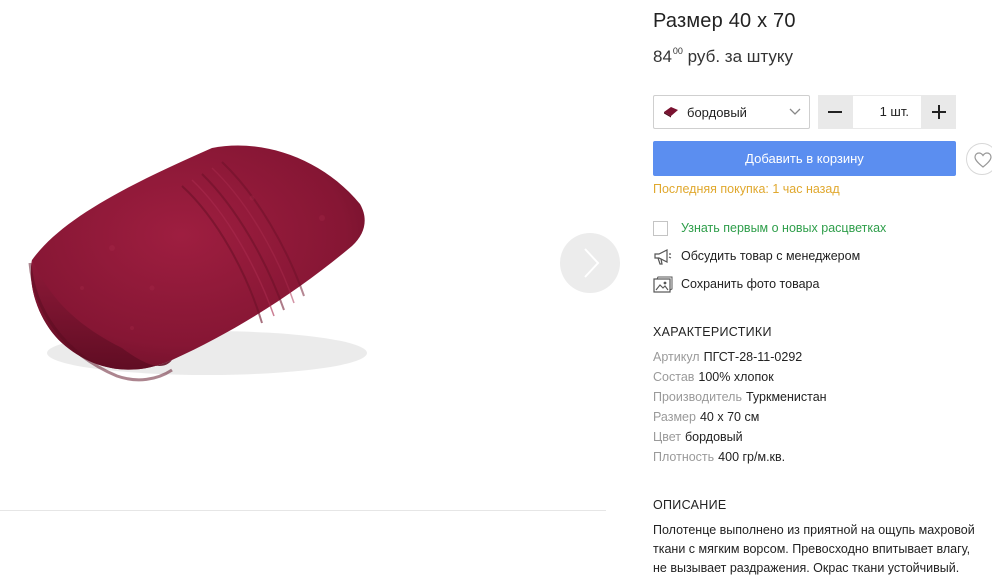 This screenshot has width=992, height=579. I want to click on spec-key: Плотность, so click(684, 457).